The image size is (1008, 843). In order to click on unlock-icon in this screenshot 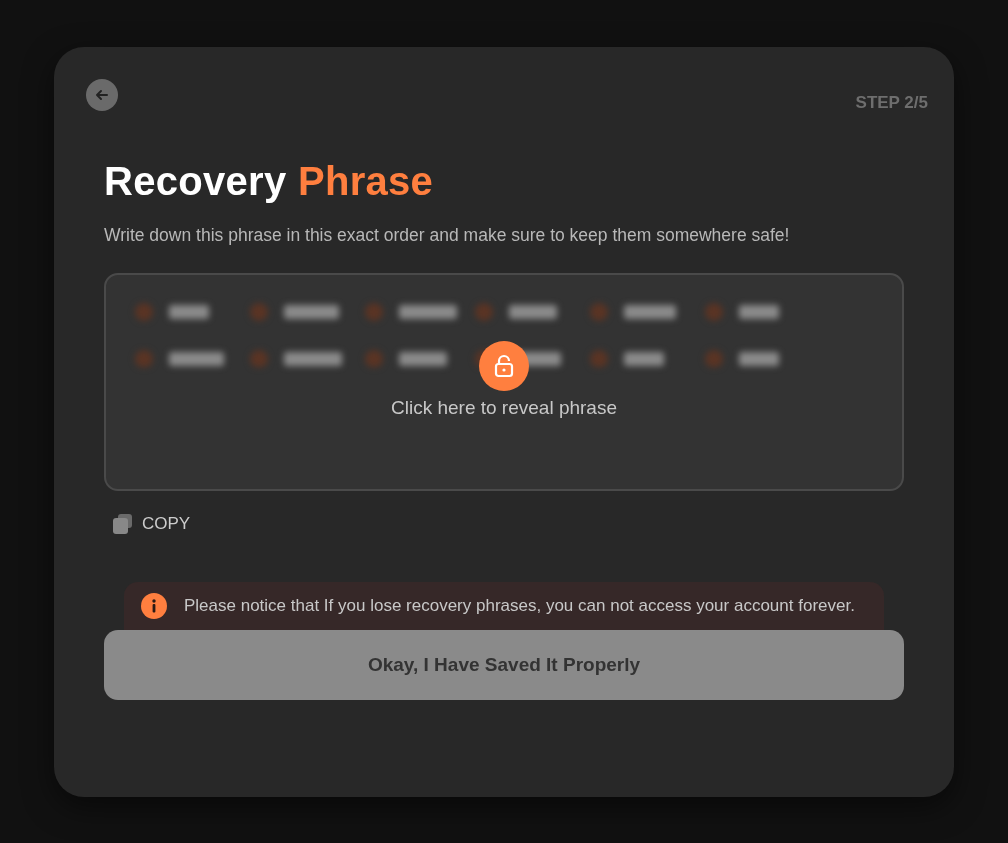, I will do `click(504, 366)`.